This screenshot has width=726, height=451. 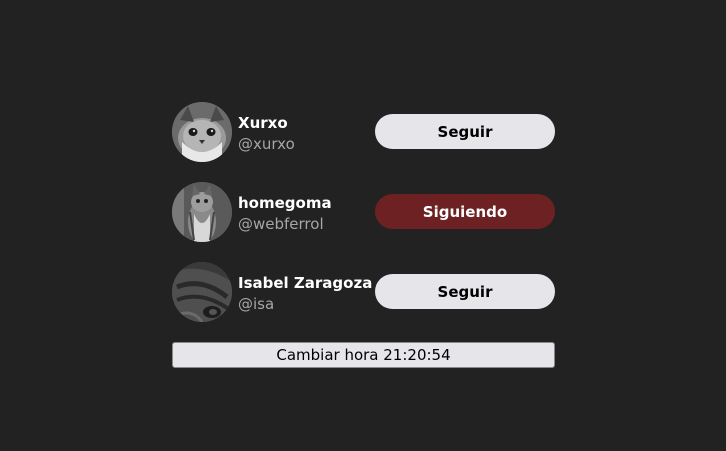 I want to click on user-handle: @webferrol, so click(x=281, y=224).